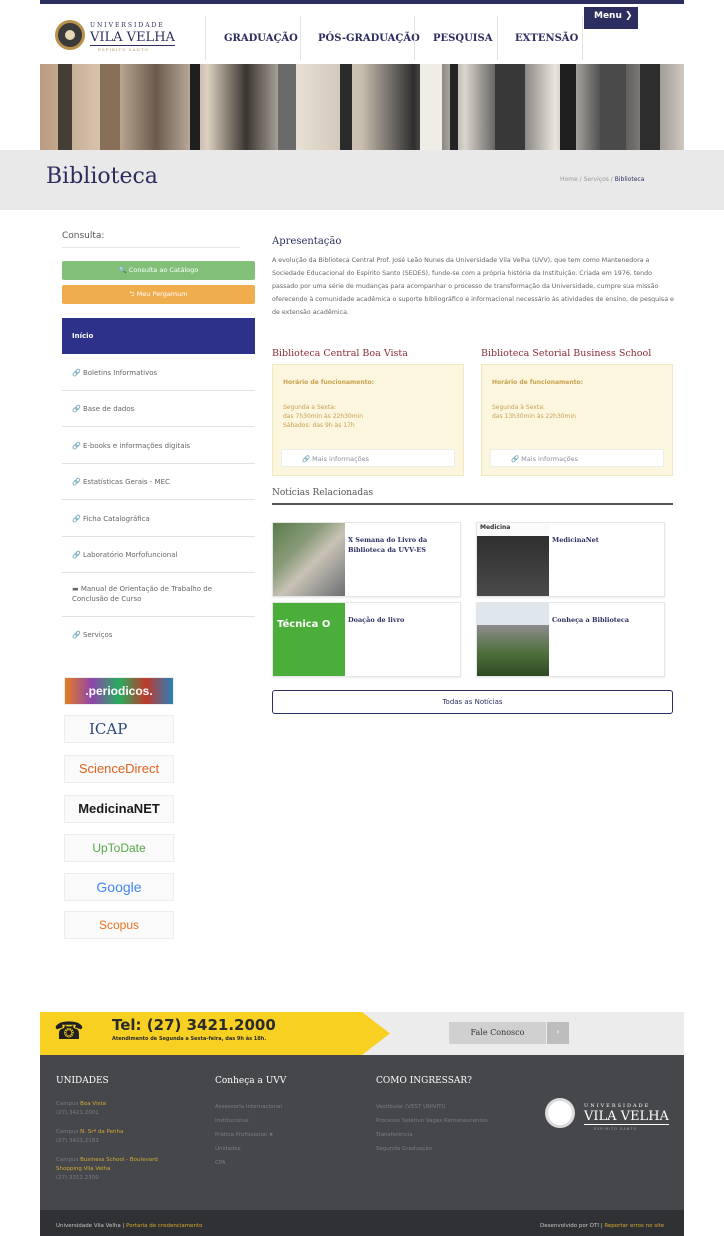 Image resolution: width=724 pixels, height=1236 pixels. Describe the element at coordinates (432, 1135) in the screenshot. I see `footer-link: Transferência` at that location.